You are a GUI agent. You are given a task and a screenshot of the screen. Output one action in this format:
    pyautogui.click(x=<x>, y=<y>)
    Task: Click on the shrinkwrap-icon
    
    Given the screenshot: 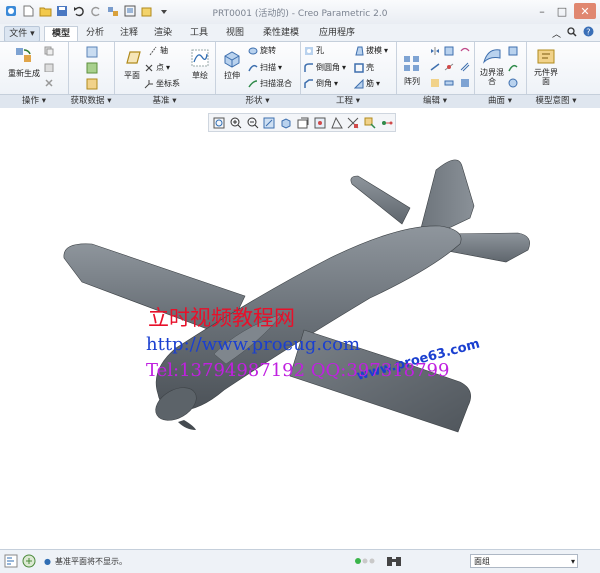 What is the action you would take?
    pyautogui.click(x=92, y=84)
    